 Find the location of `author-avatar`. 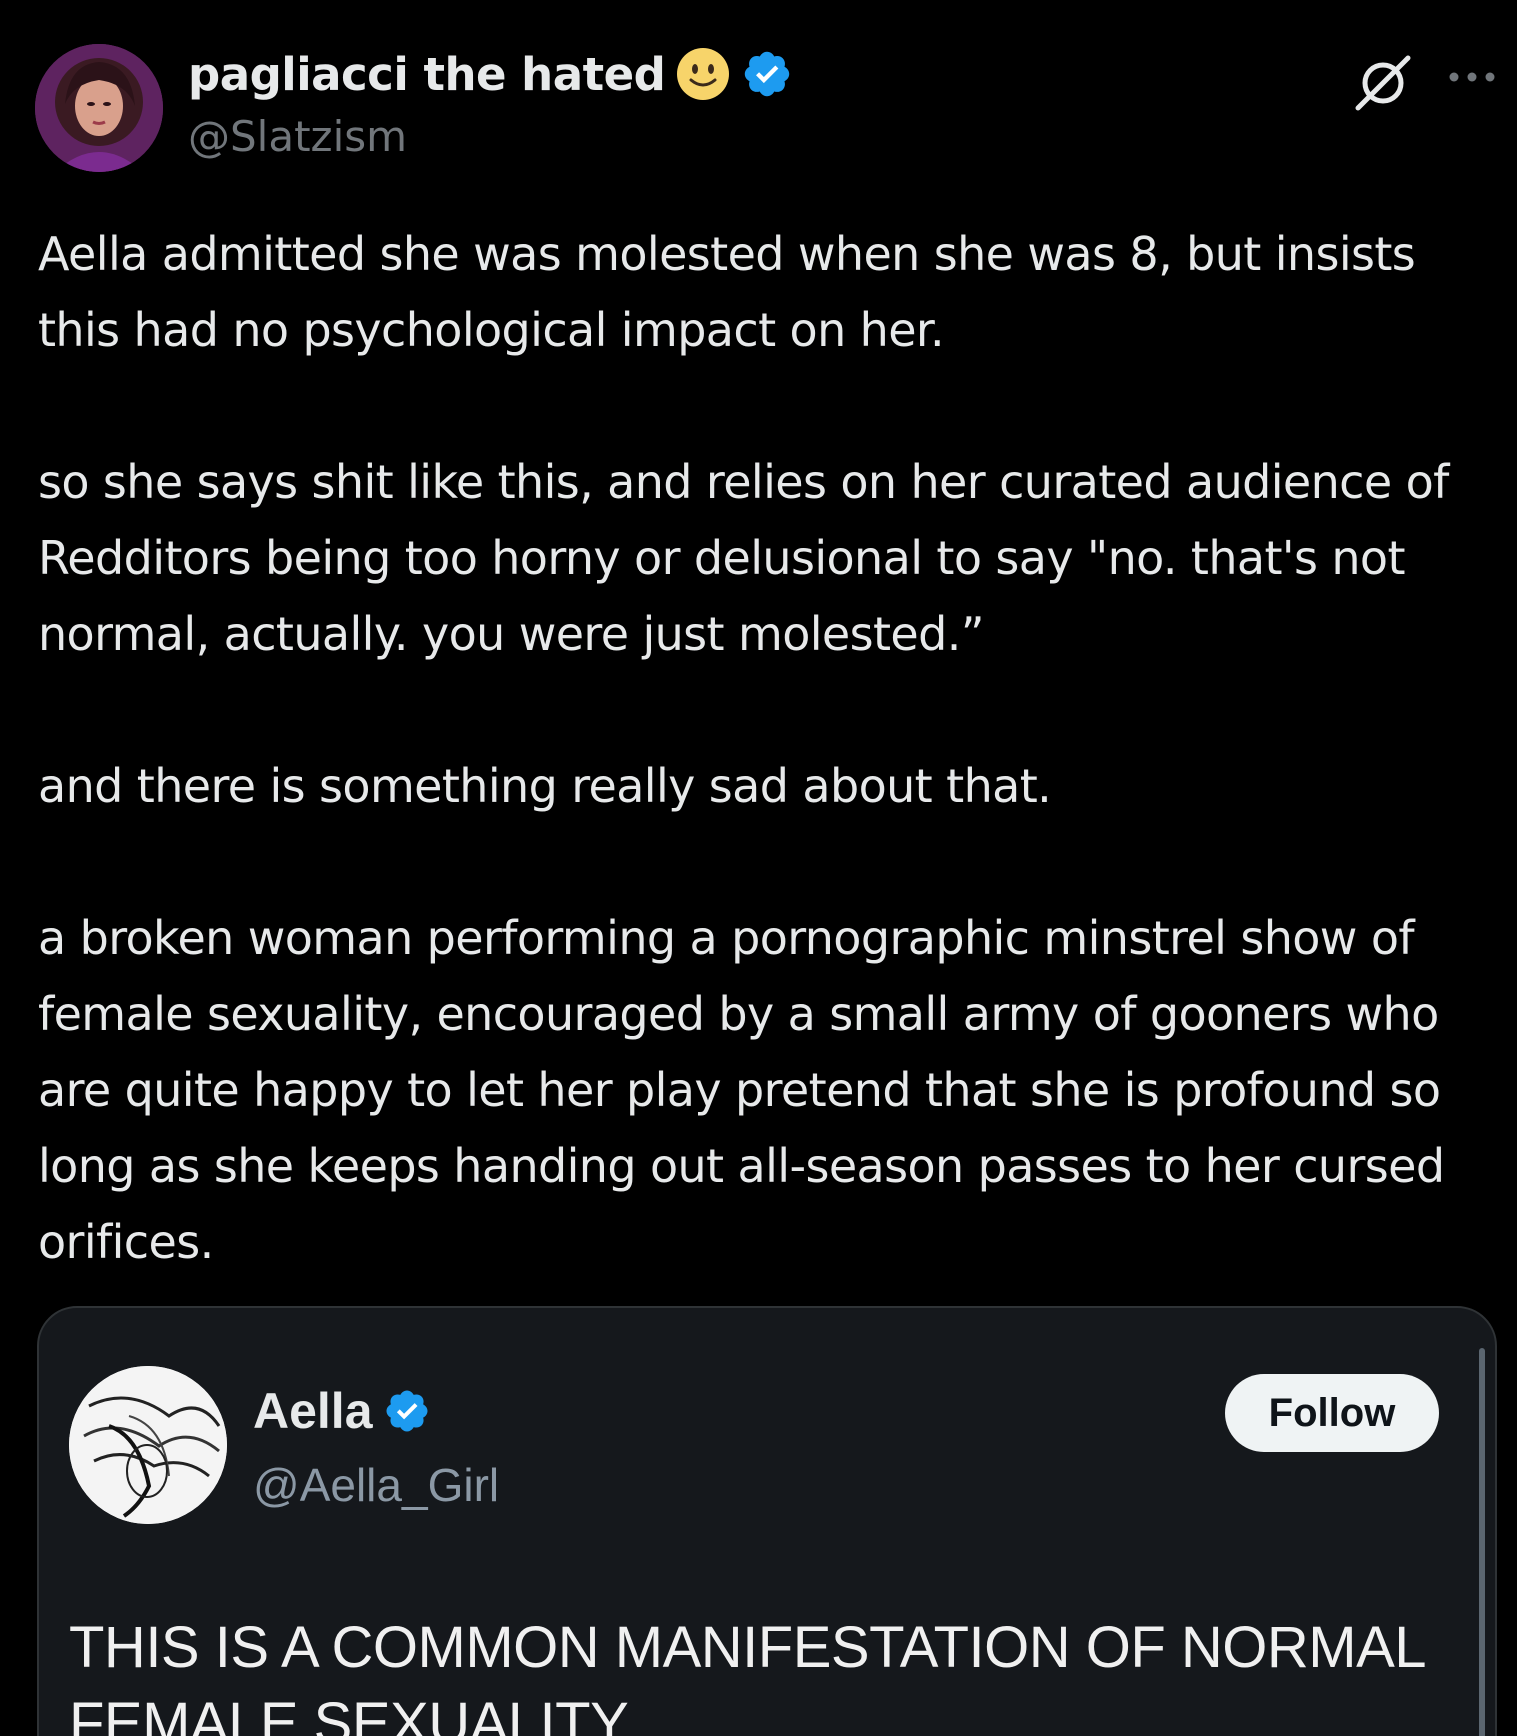

author-avatar is located at coordinates (99, 108).